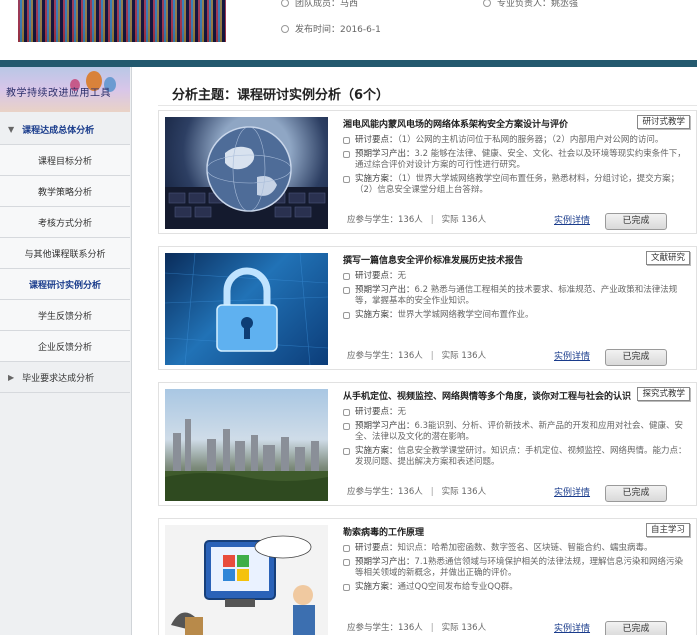 This screenshot has height=635, width=697. I want to click on sidebar-item-teaching-strategy: 教学策略分析, so click(65, 191).